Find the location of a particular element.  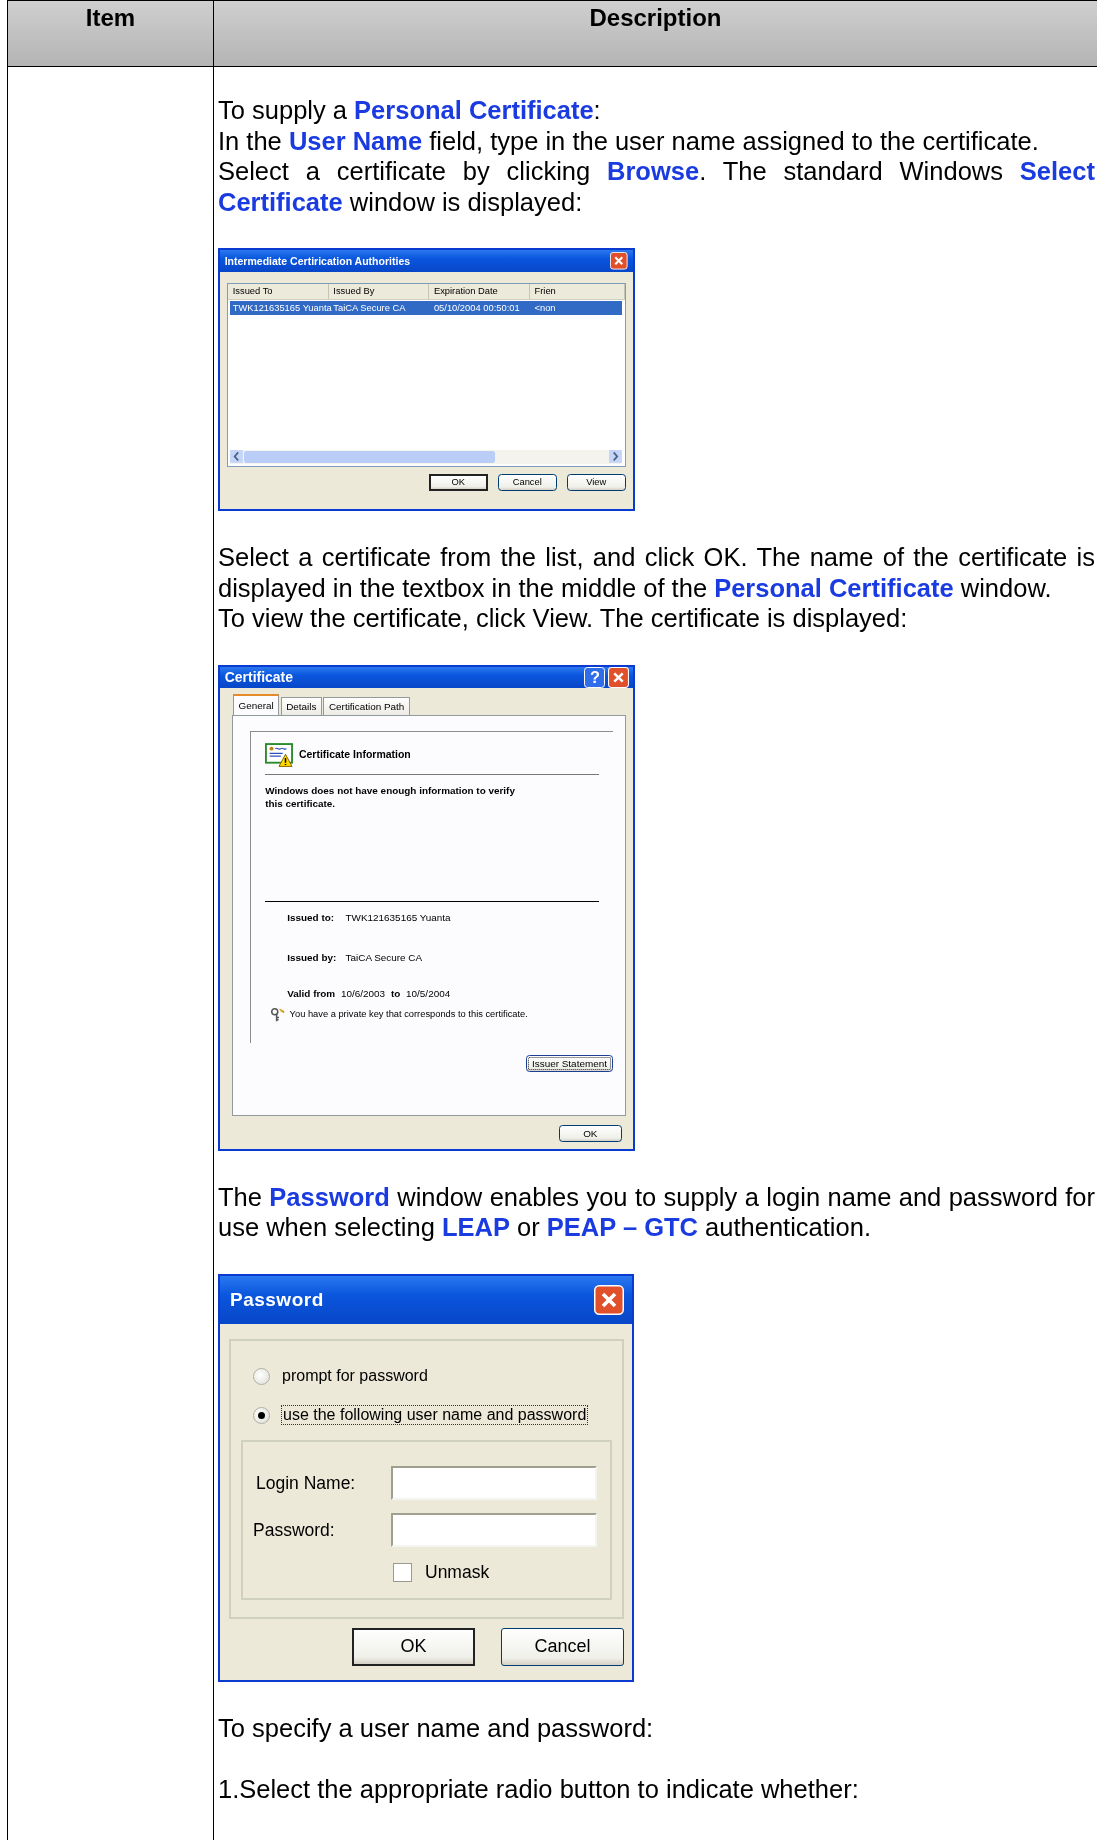

column-header: Issued To is located at coordinates (278, 291).